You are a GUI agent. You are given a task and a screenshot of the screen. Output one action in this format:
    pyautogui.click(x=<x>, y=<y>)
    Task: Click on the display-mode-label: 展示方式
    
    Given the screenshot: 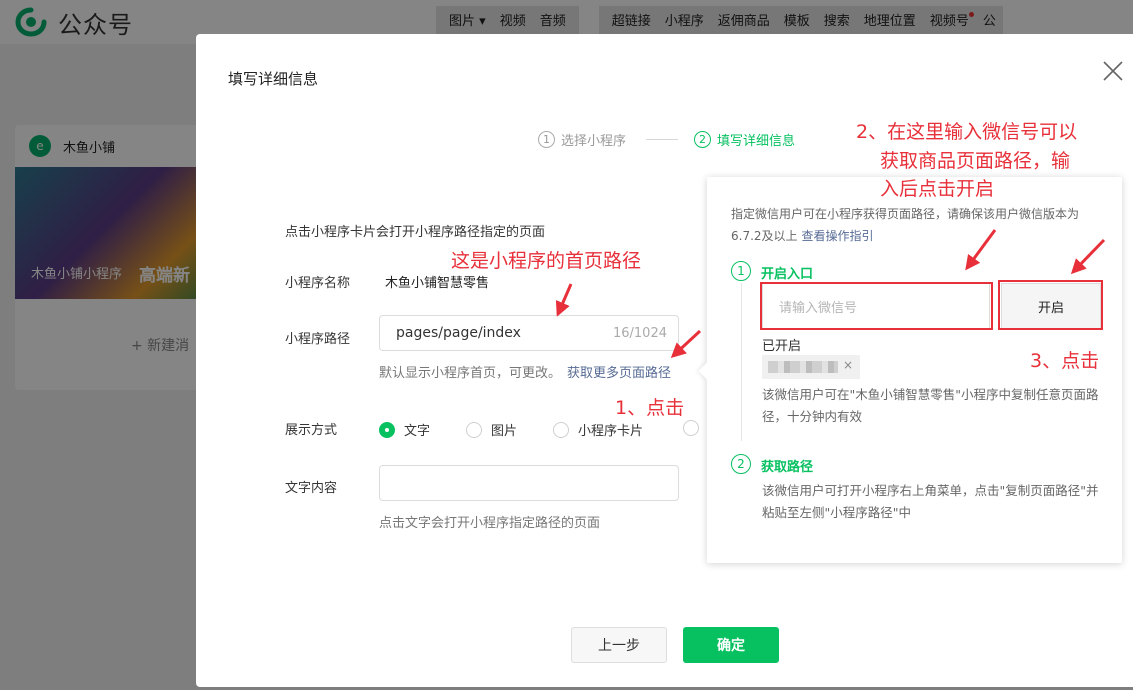 What is the action you would take?
    pyautogui.click(x=311, y=430)
    